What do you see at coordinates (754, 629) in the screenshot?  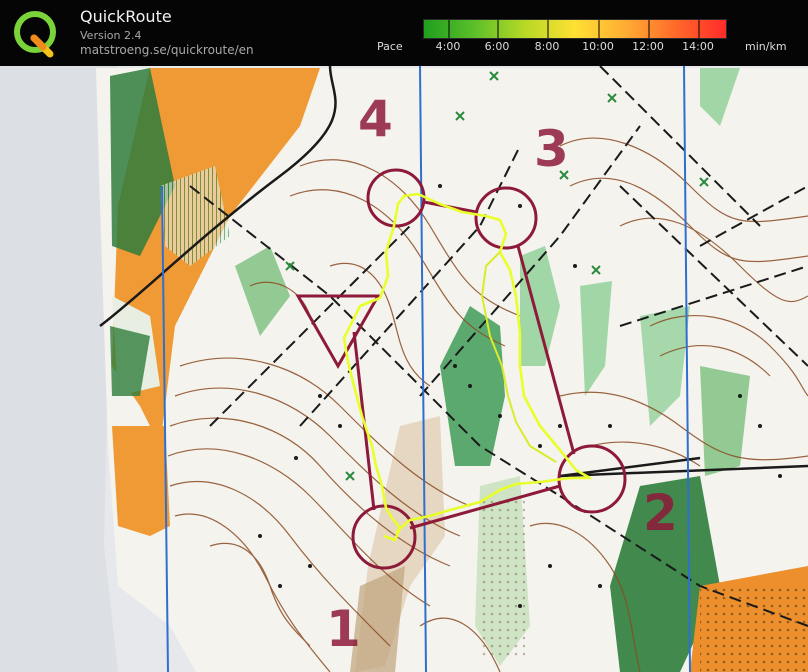 I see `rough-open-dots` at bounding box center [754, 629].